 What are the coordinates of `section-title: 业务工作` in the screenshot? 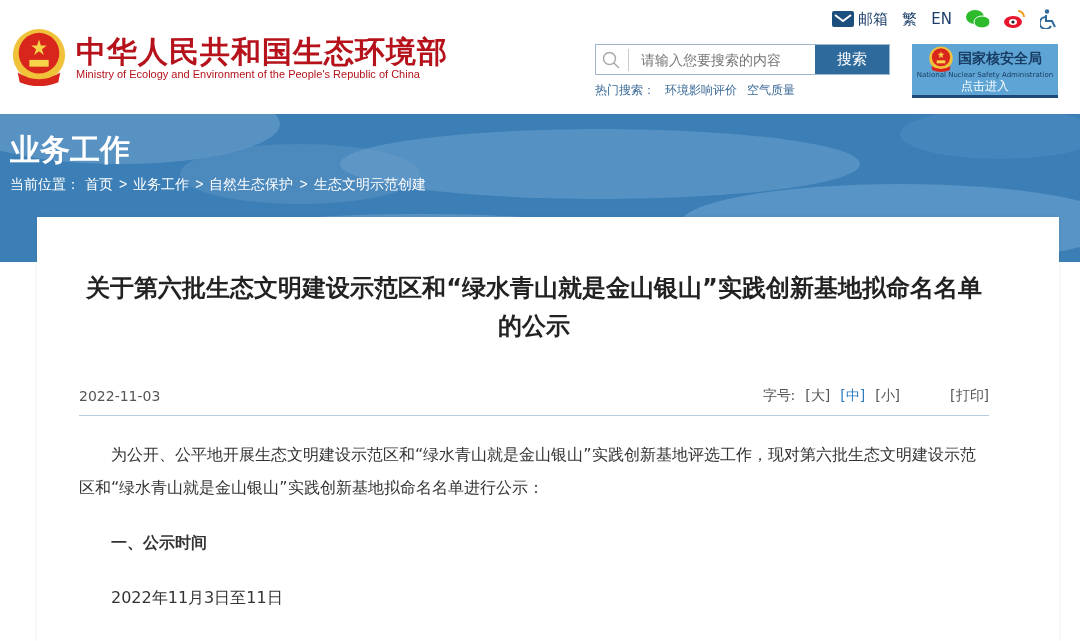 It's located at (70, 150).